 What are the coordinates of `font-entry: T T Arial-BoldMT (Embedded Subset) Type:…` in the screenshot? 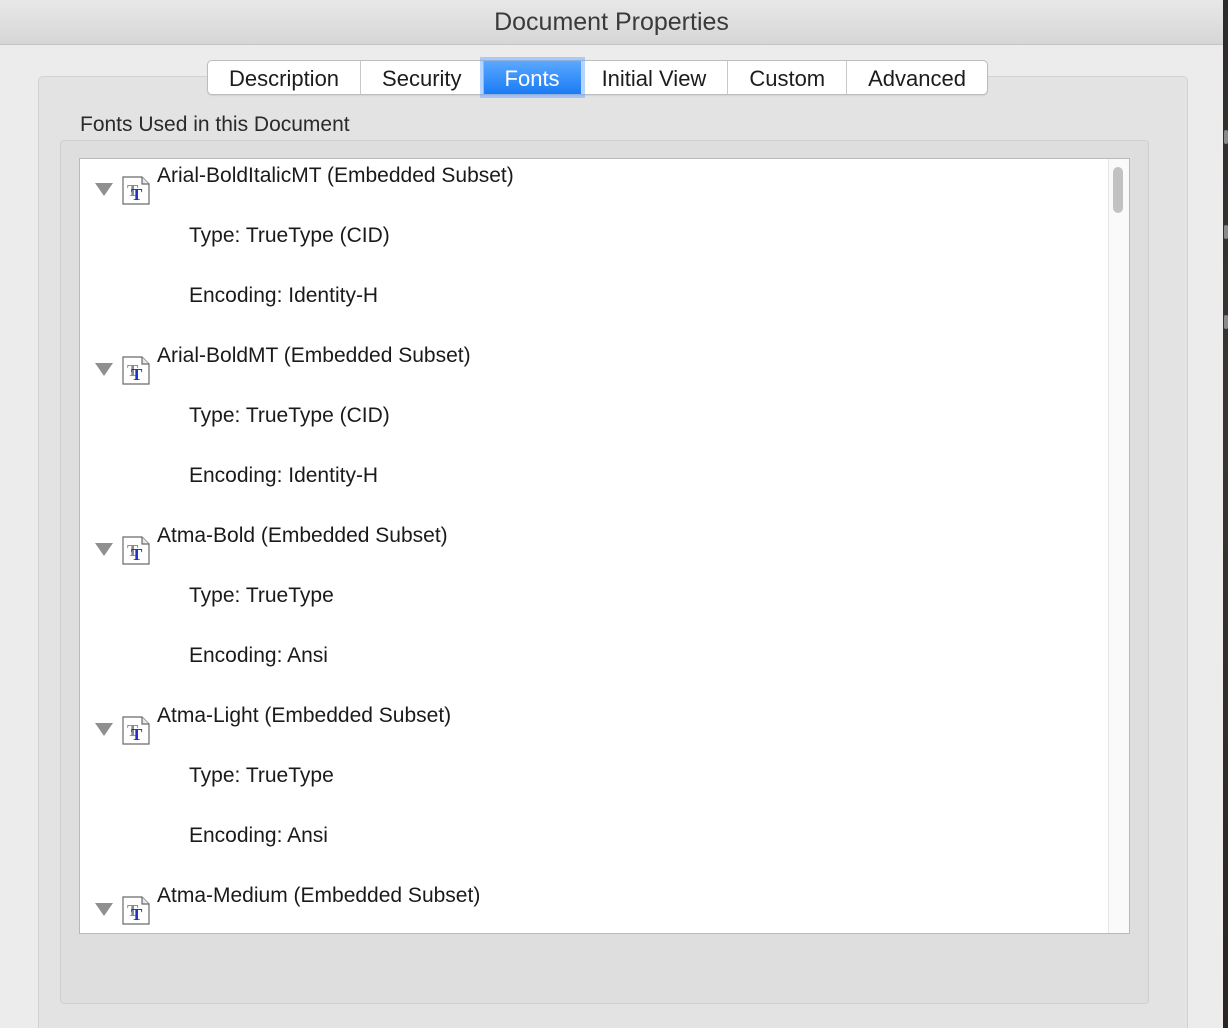 It's located at (604, 429).